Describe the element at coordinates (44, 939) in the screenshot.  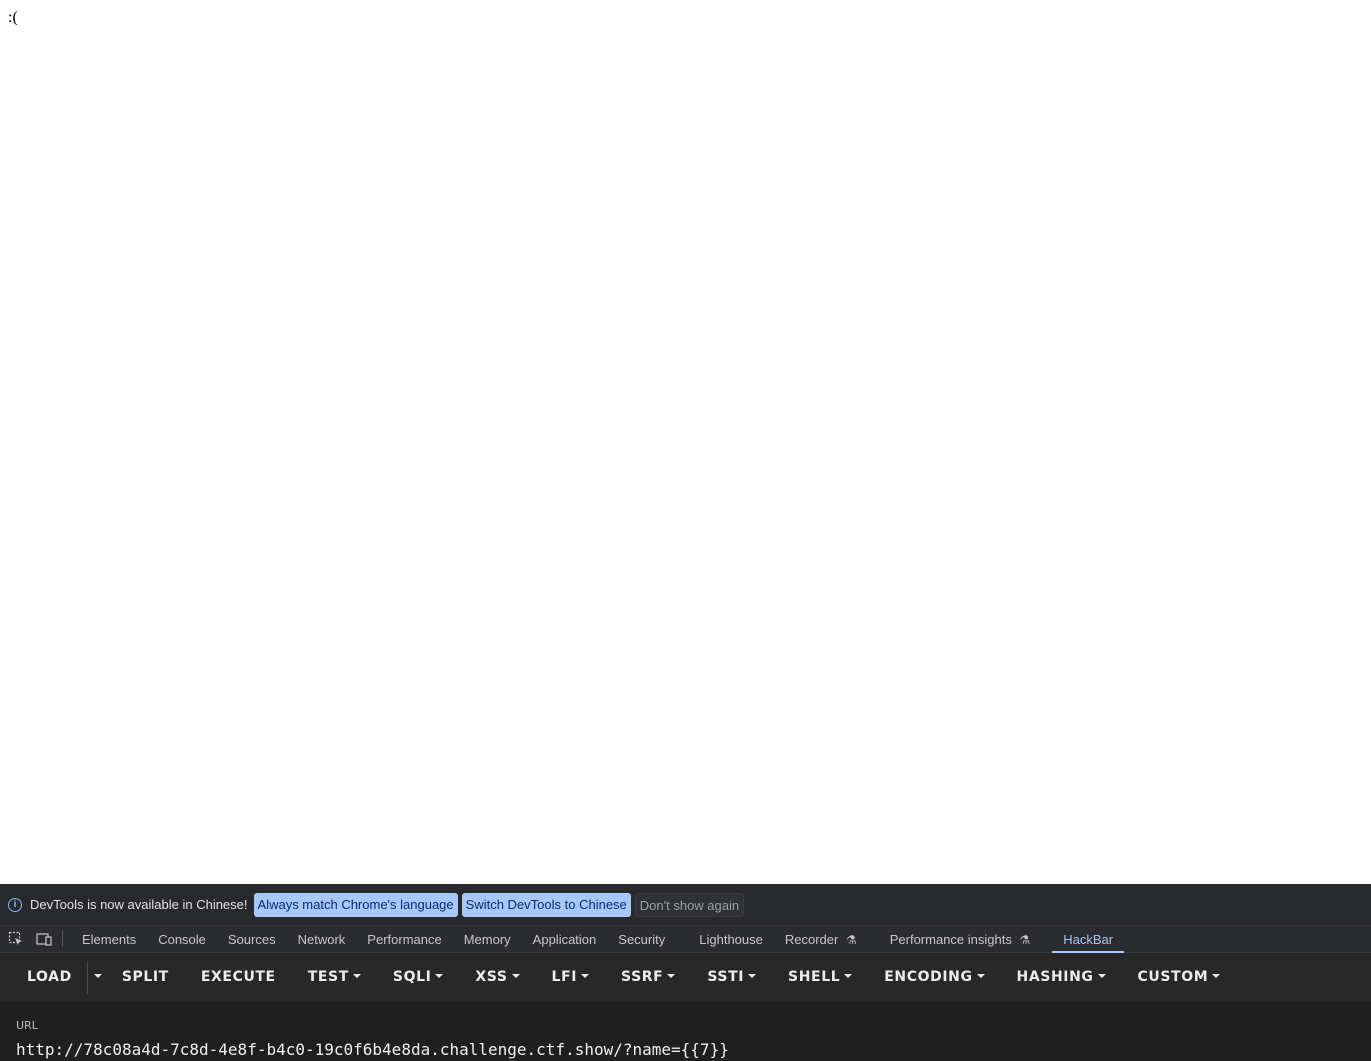
I see `device-toolbar-icon` at that location.